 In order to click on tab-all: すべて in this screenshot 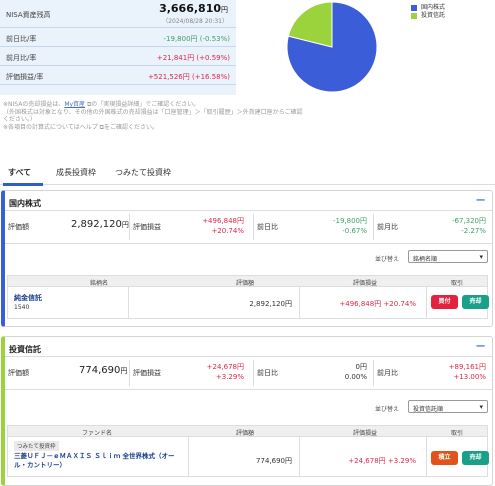, I will do `click(19, 172)`.